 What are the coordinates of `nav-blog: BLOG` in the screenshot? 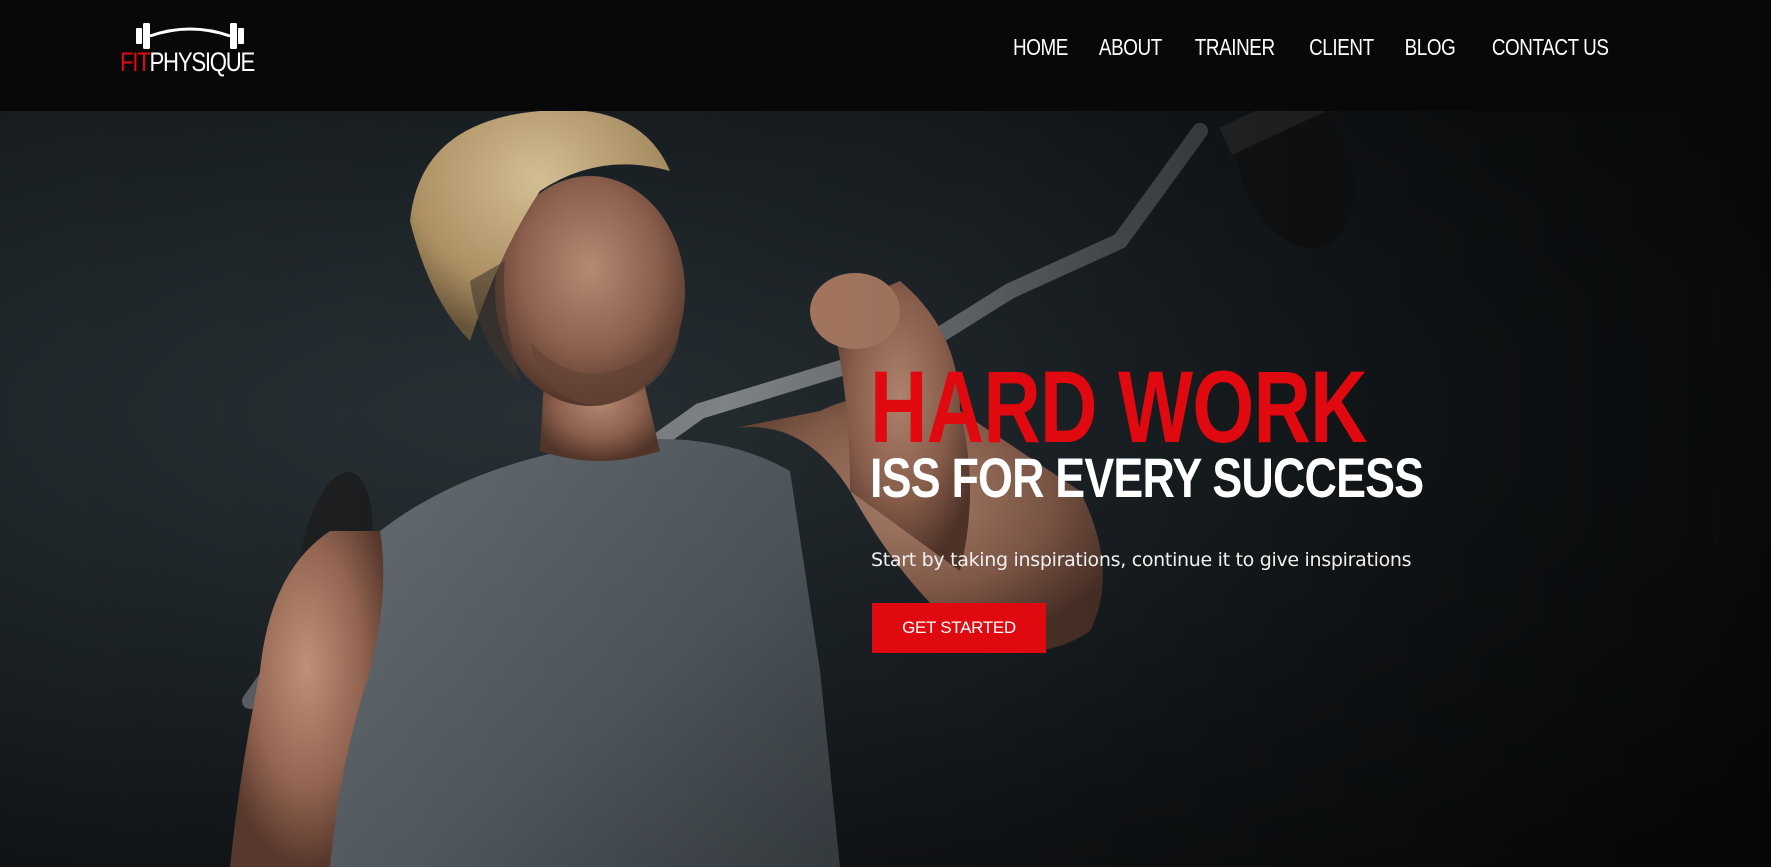 It's located at (1429, 47).